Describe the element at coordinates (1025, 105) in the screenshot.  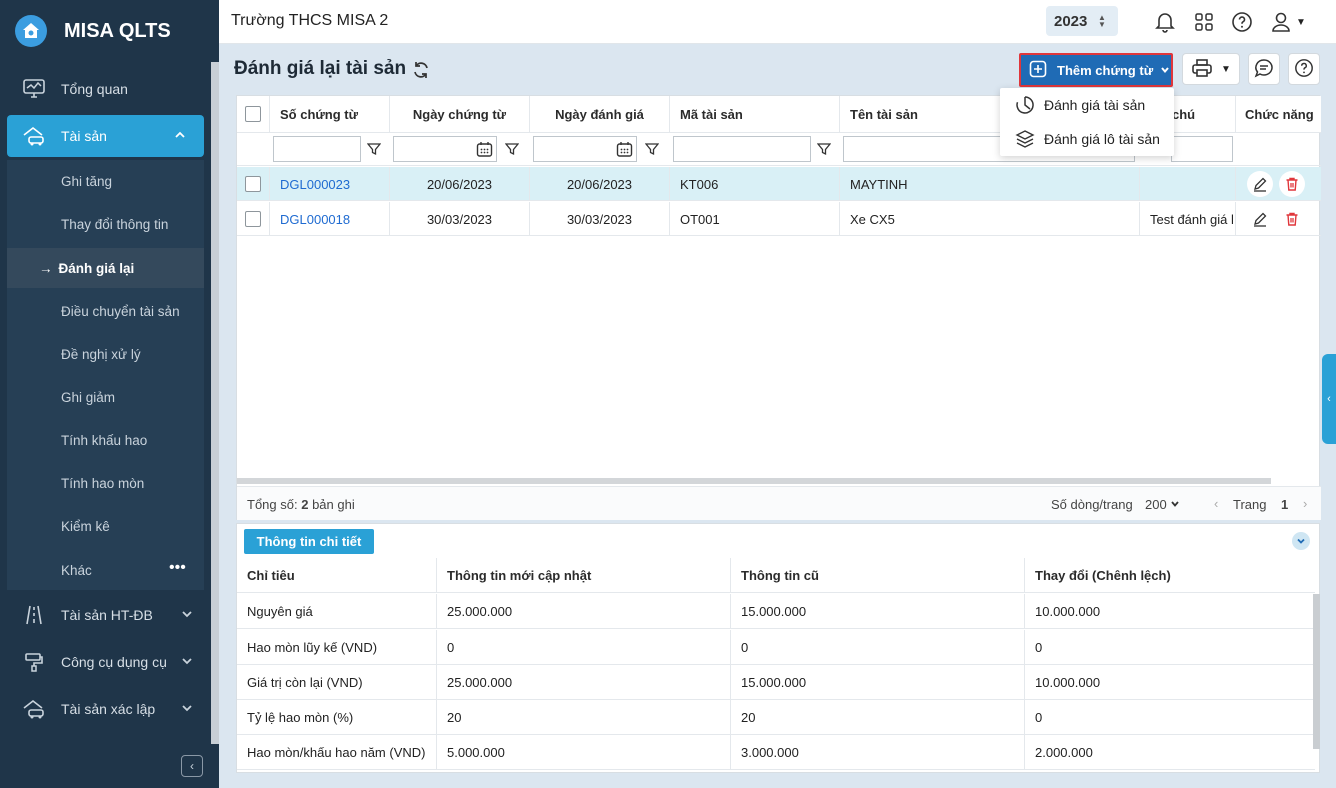
I see `evaluate-icon` at that location.